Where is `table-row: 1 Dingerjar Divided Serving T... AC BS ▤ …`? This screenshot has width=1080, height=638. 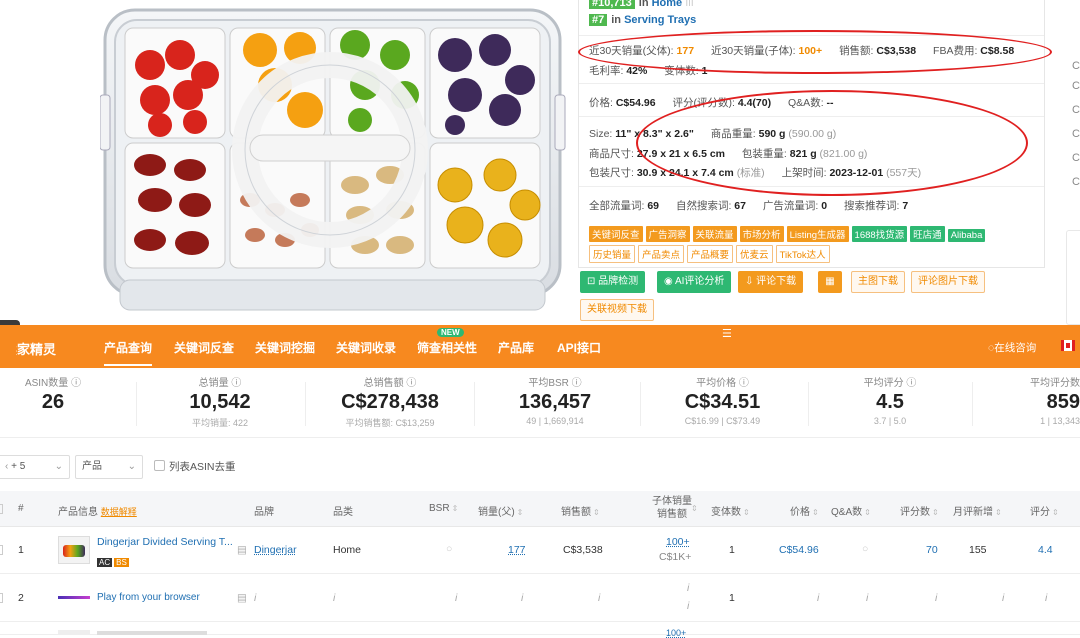 table-row: 1 Dingerjar Divided Serving T... AC BS ▤ … is located at coordinates (540, 550).